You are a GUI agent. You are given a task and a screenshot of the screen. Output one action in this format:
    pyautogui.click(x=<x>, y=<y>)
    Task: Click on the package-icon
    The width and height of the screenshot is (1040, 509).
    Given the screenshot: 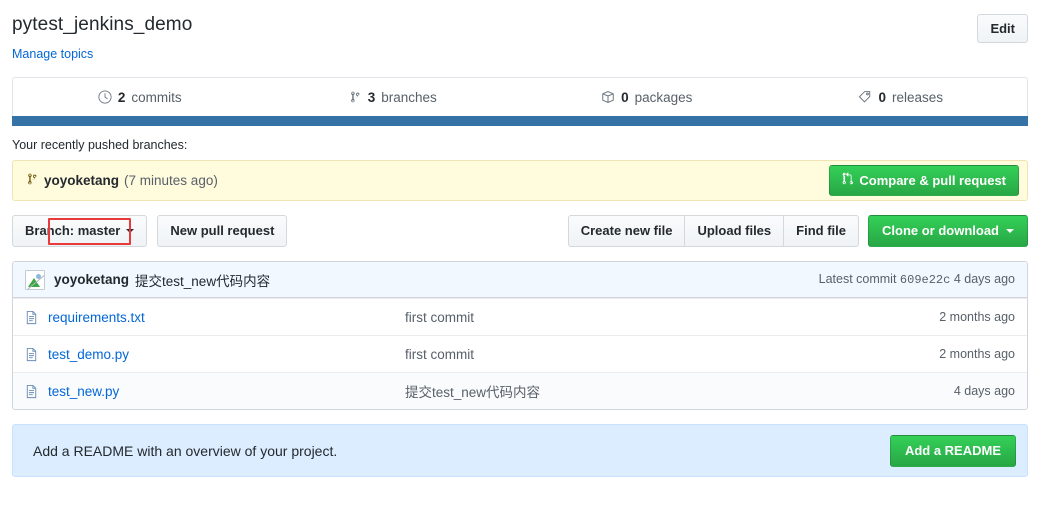 What is the action you would take?
    pyautogui.click(x=608, y=97)
    